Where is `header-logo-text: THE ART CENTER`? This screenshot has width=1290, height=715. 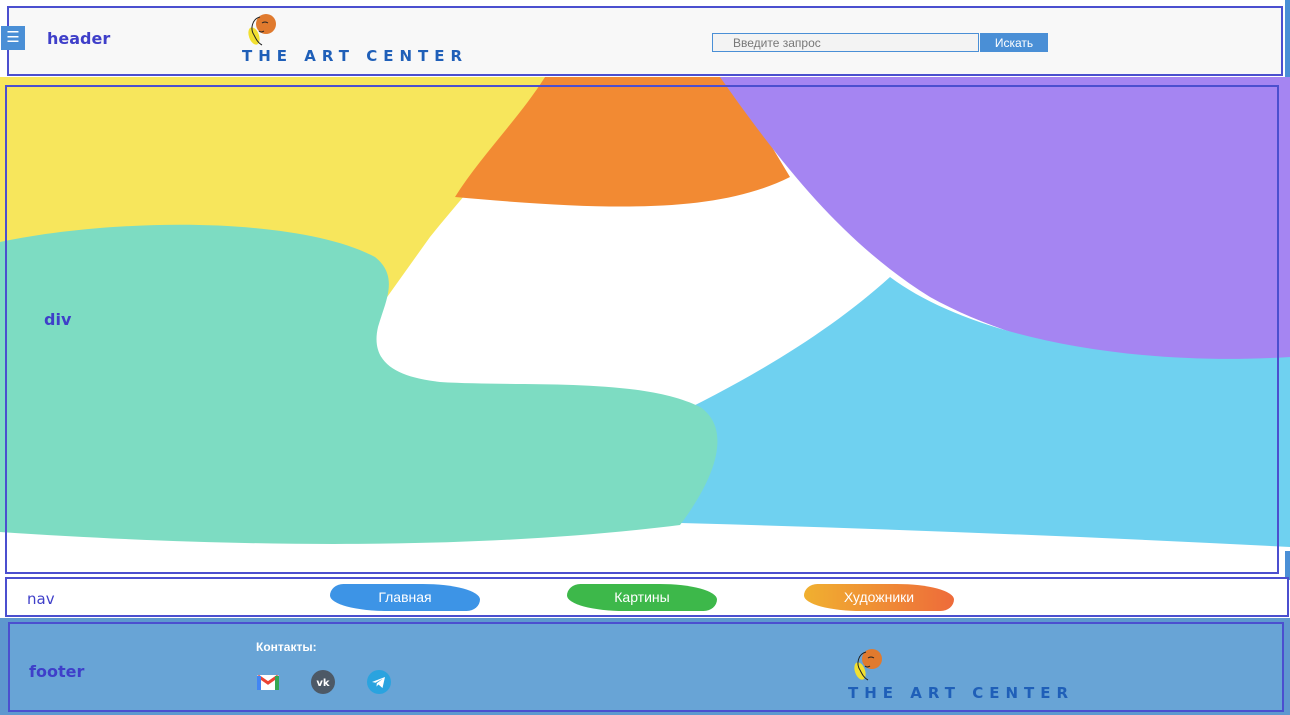 header-logo-text: THE ART CENTER is located at coordinates (355, 56).